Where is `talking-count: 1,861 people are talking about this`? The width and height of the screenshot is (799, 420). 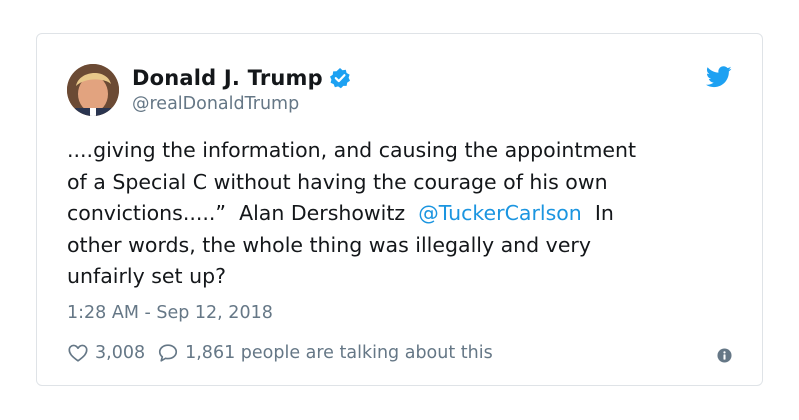
talking-count: 1,861 people are talking about this is located at coordinates (339, 353).